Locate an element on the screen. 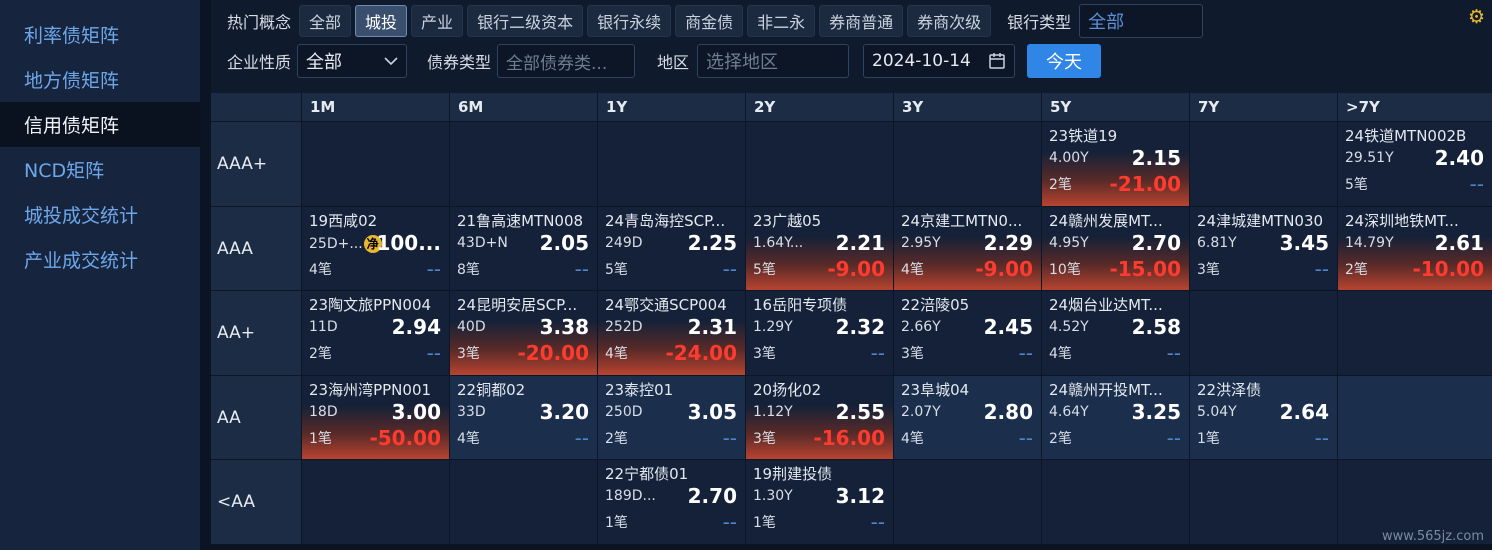  row-header: AAA+ is located at coordinates (256, 163).